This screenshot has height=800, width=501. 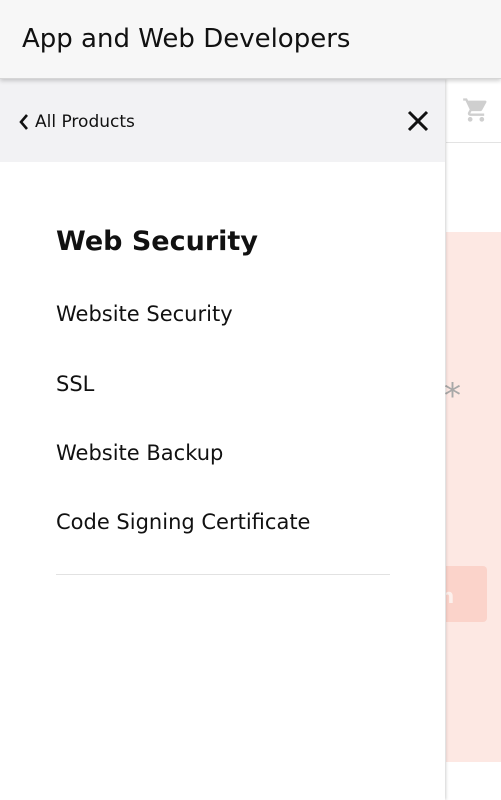 I want to click on promo-banner, so click(x=473, y=497).